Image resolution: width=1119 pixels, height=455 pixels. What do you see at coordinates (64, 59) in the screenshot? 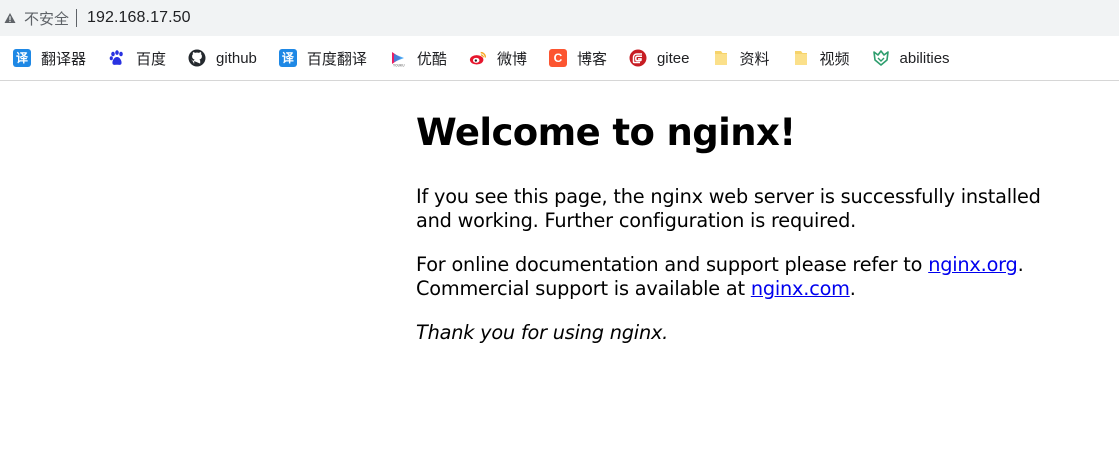
I see `bookmark-label: 翻译器` at bounding box center [64, 59].